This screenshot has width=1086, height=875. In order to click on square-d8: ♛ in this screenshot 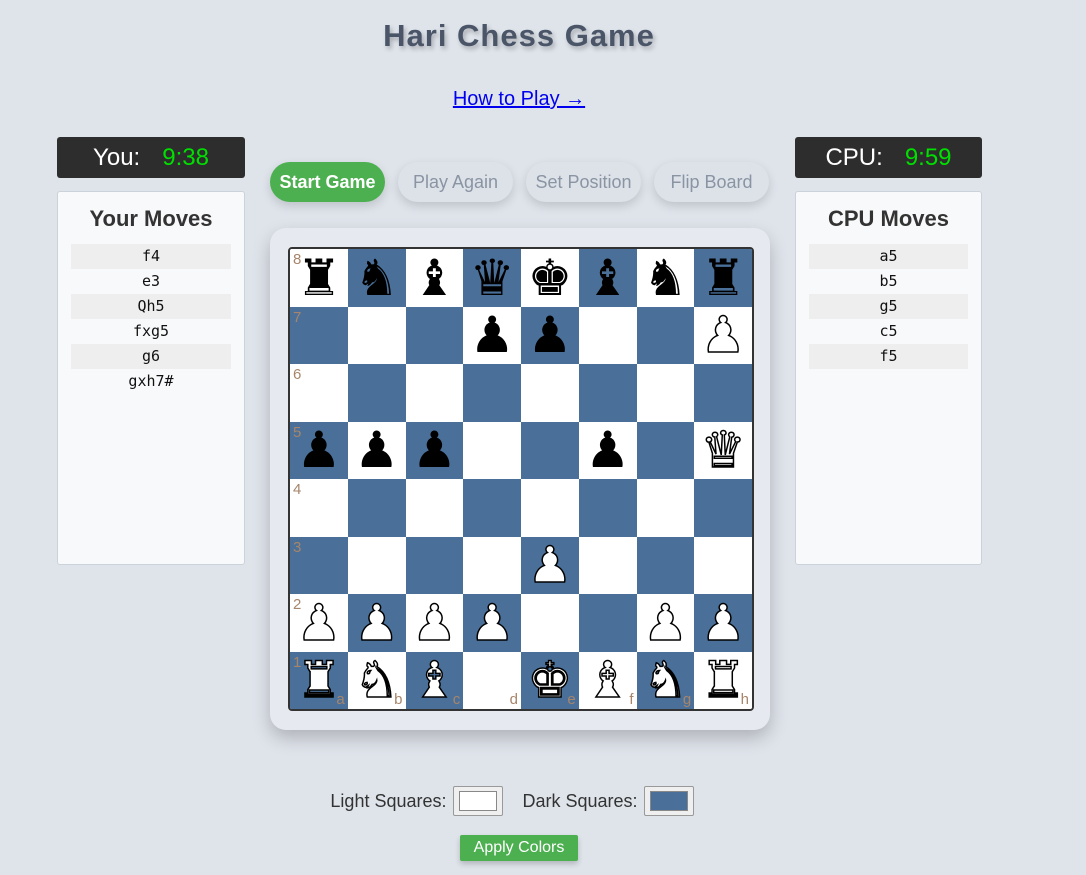, I will do `click(492, 278)`.